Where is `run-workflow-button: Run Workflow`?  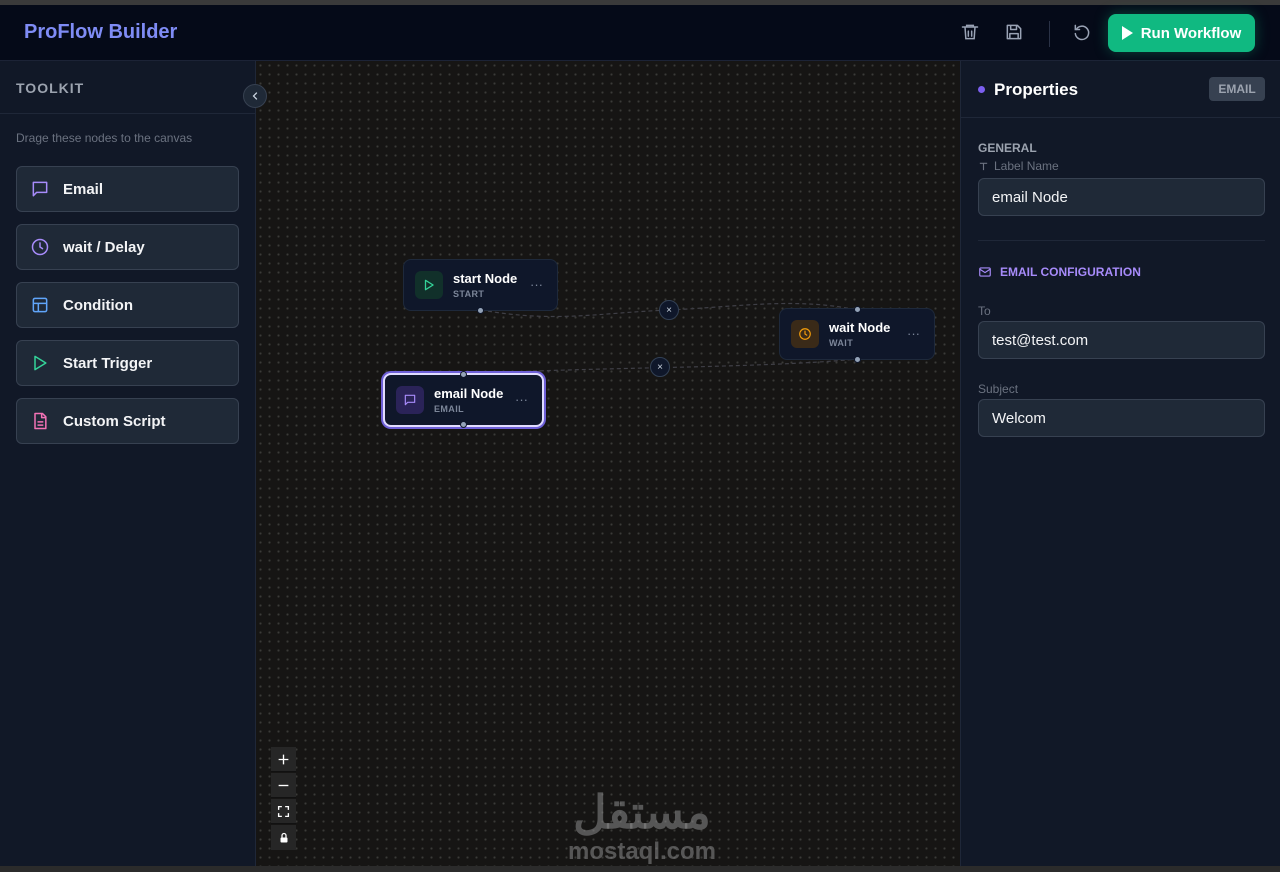
run-workflow-button: Run Workflow is located at coordinates (1181, 33).